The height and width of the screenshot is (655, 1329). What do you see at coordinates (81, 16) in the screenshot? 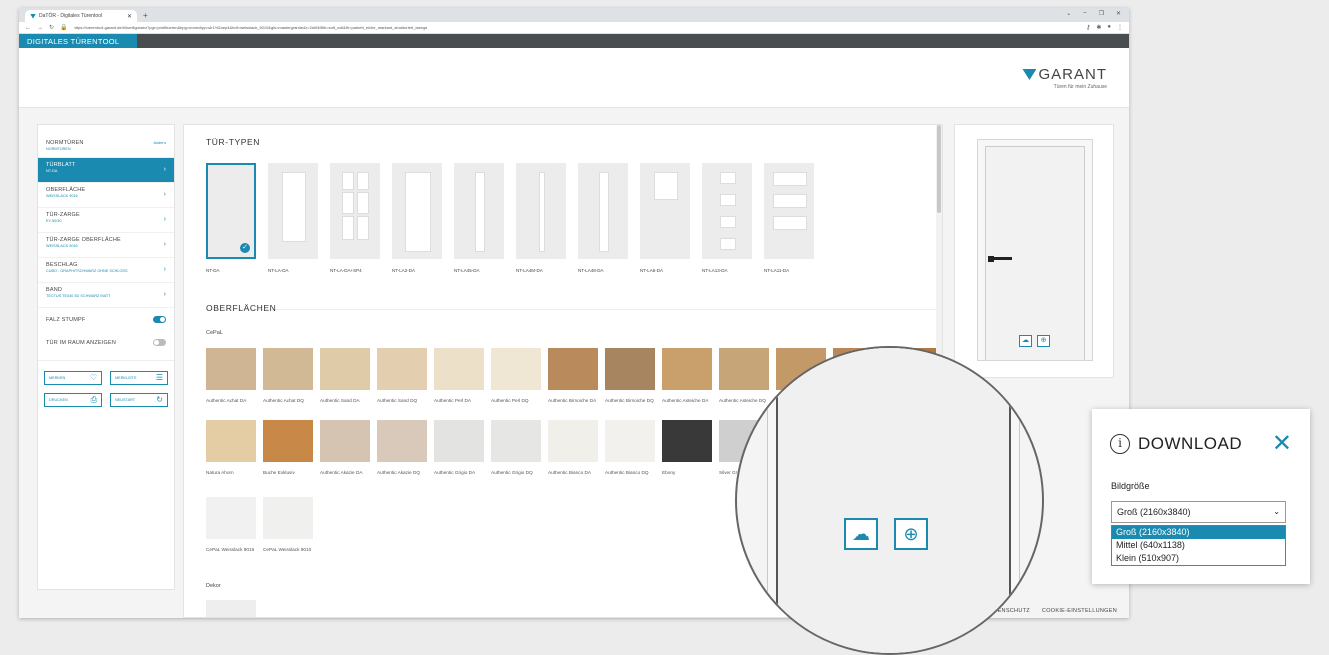
I see `browser-tab: DaTÖR - Digitales Türentool ✕` at bounding box center [81, 16].